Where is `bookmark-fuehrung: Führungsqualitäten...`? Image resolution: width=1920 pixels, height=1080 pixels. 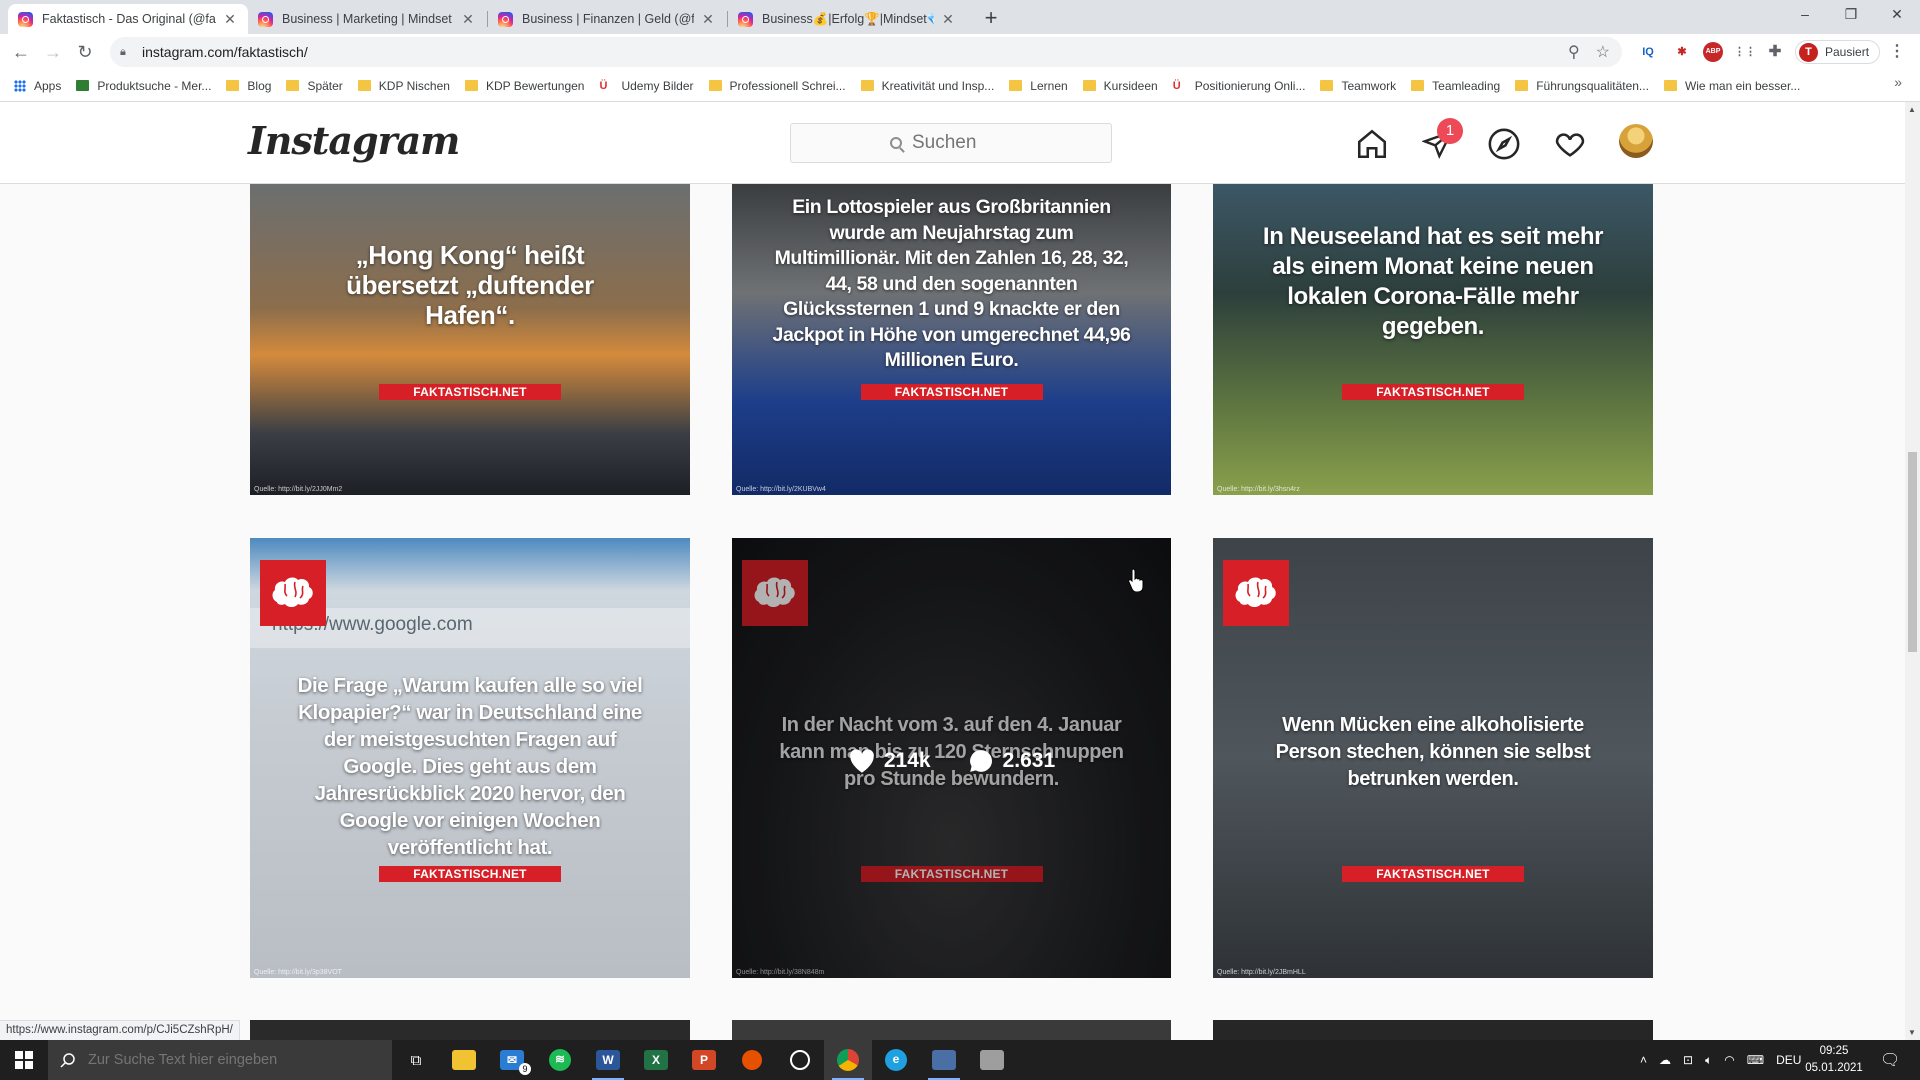 bookmark-fuehrung: Führungsqualitäten... is located at coordinates (1582, 86).